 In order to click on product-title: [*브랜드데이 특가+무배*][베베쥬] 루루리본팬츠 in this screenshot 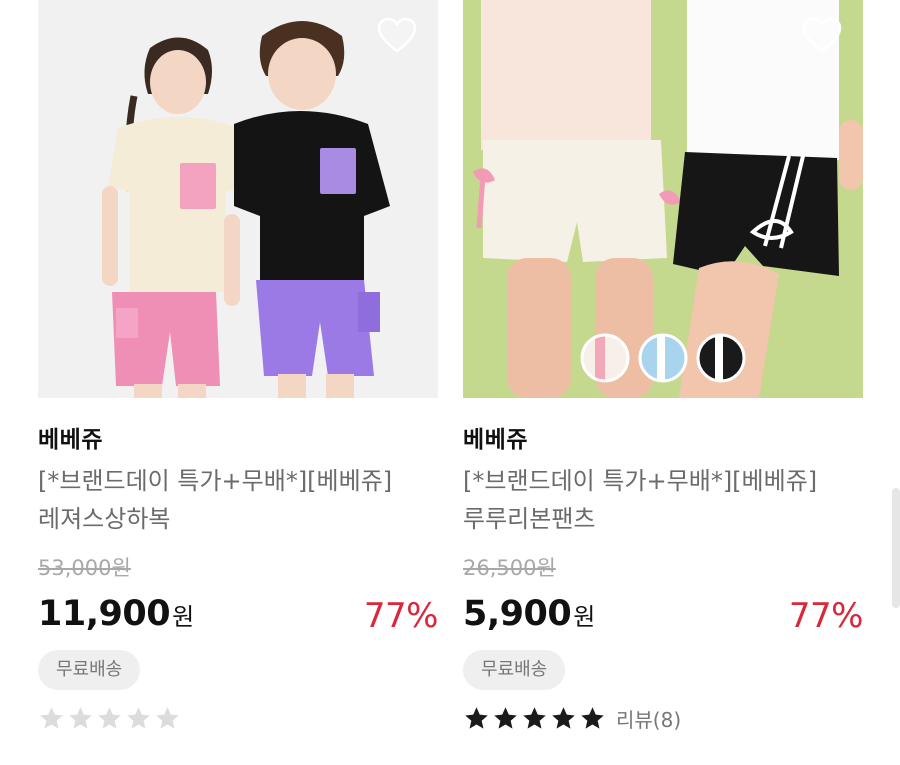, I will do `click(663, 500)`.